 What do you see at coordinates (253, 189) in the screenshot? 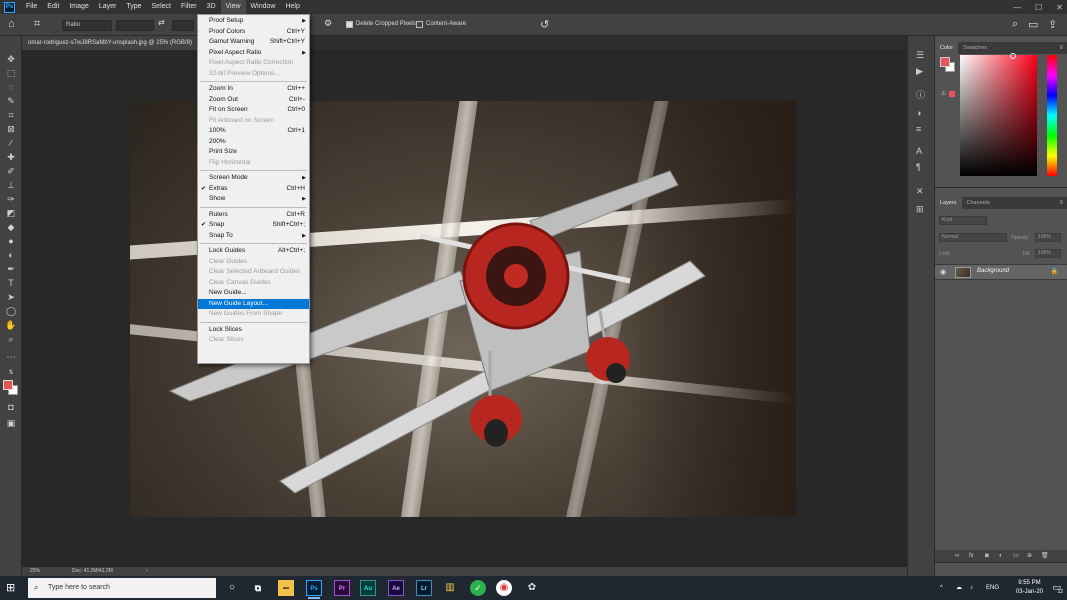
I see `view-menu-item: ✔ Extras Ctrl+H` at bounding box center [253, 189].